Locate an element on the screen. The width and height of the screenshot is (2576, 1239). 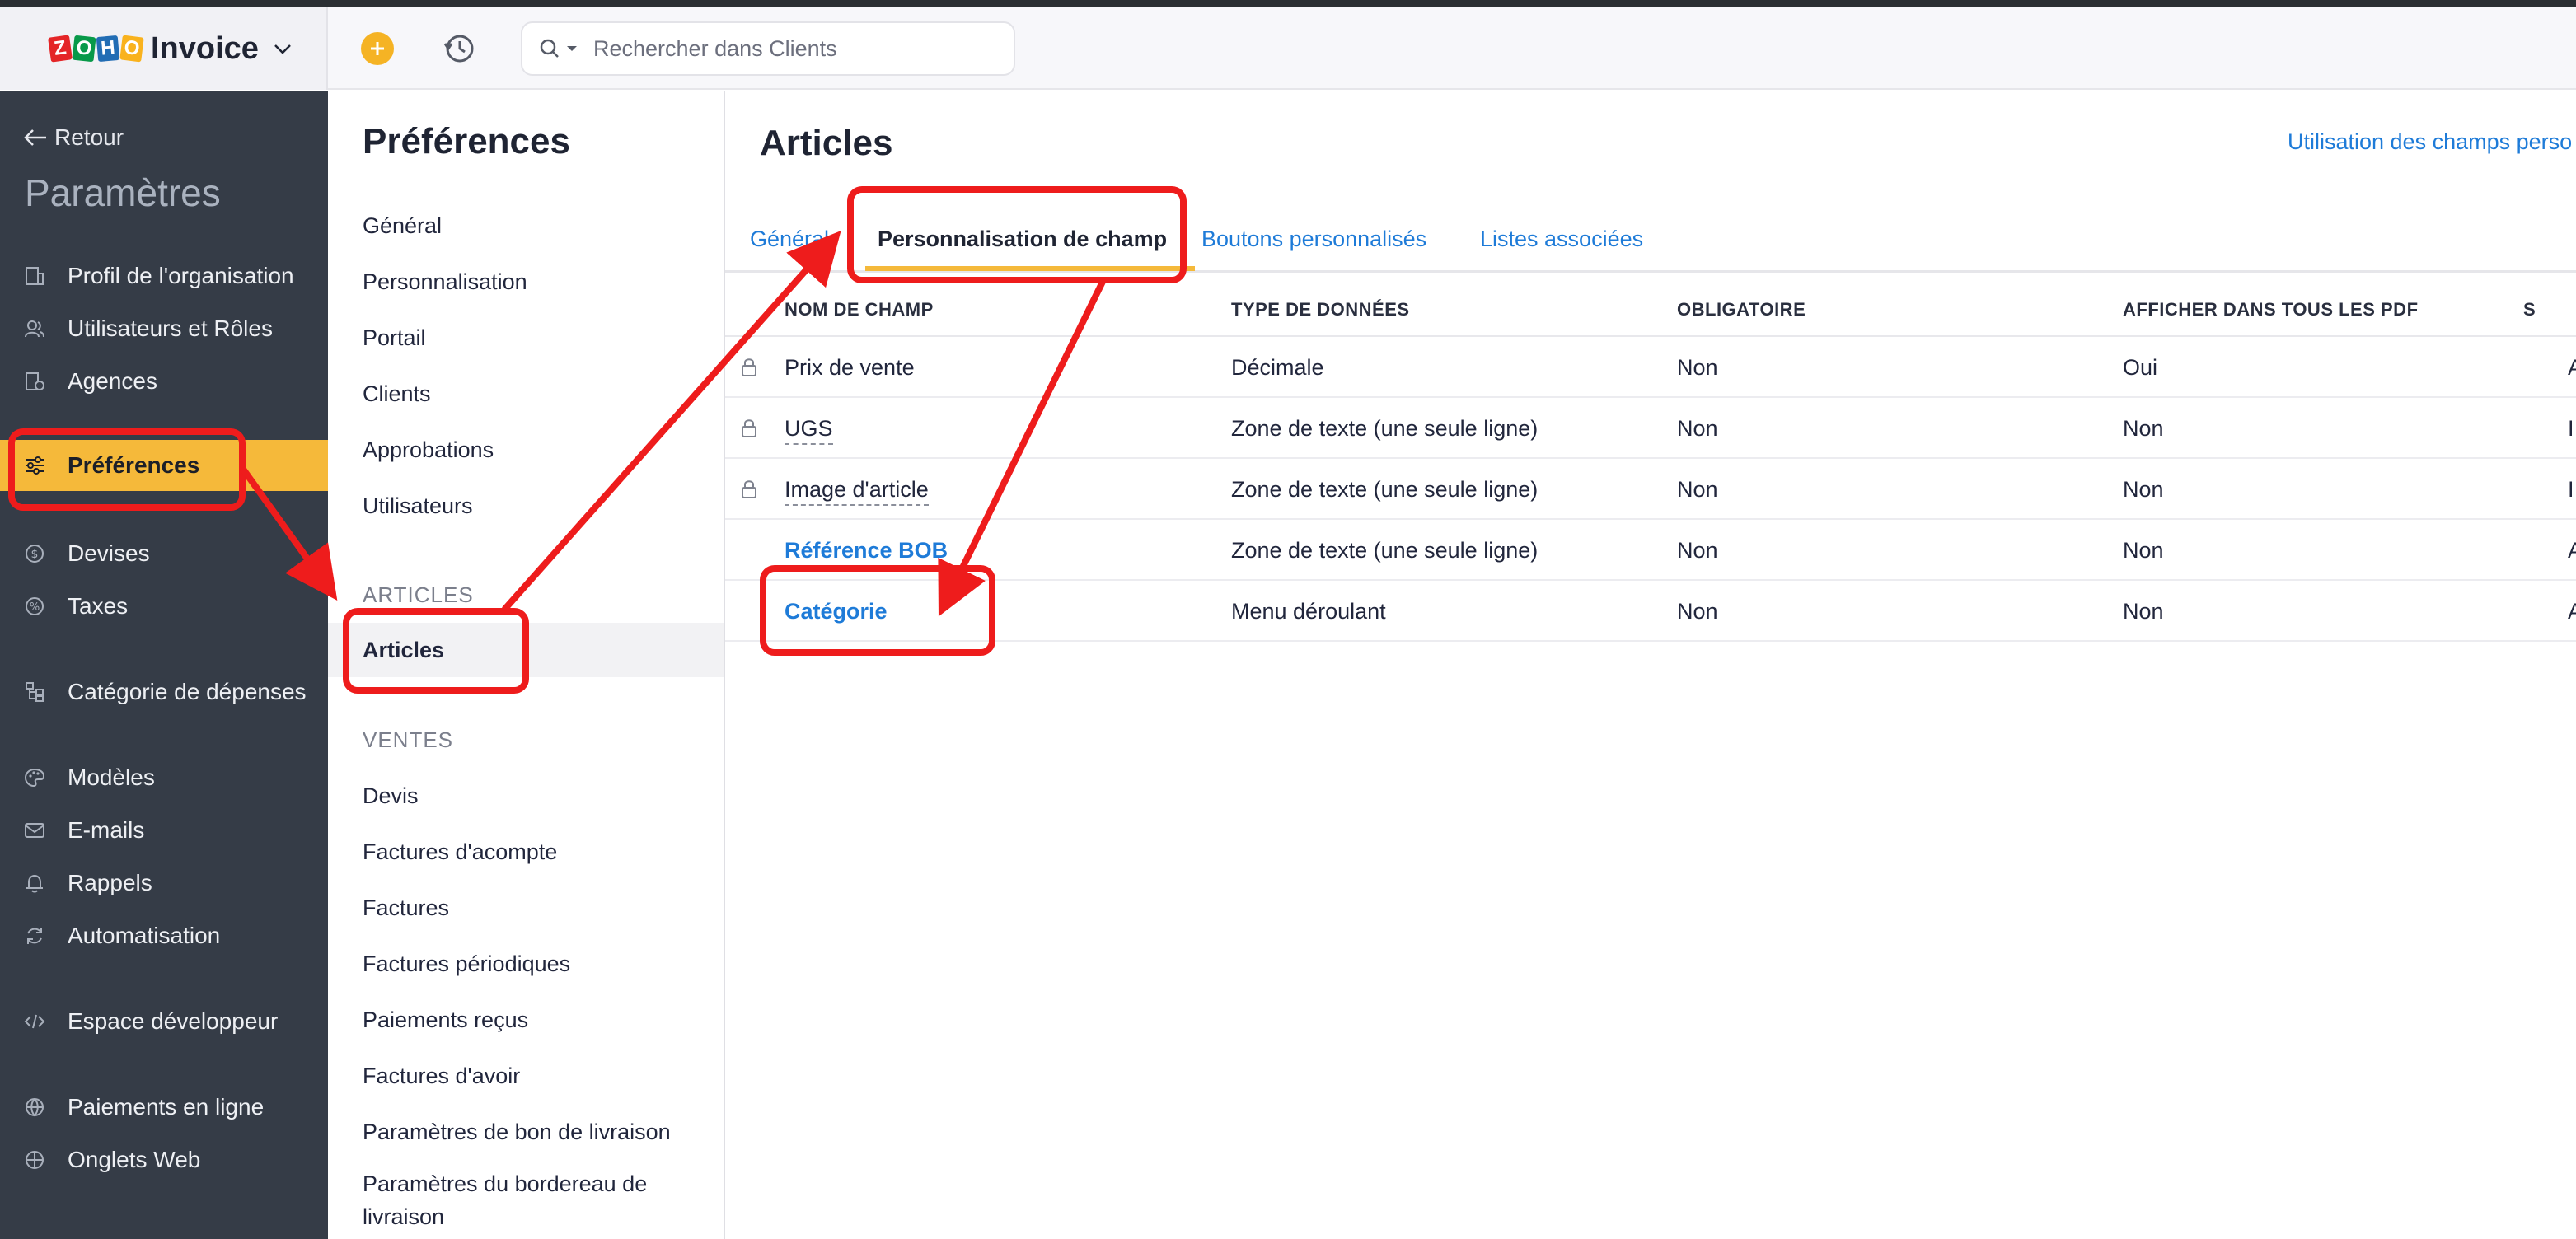
history-icon is located at coordinates (459, 48).